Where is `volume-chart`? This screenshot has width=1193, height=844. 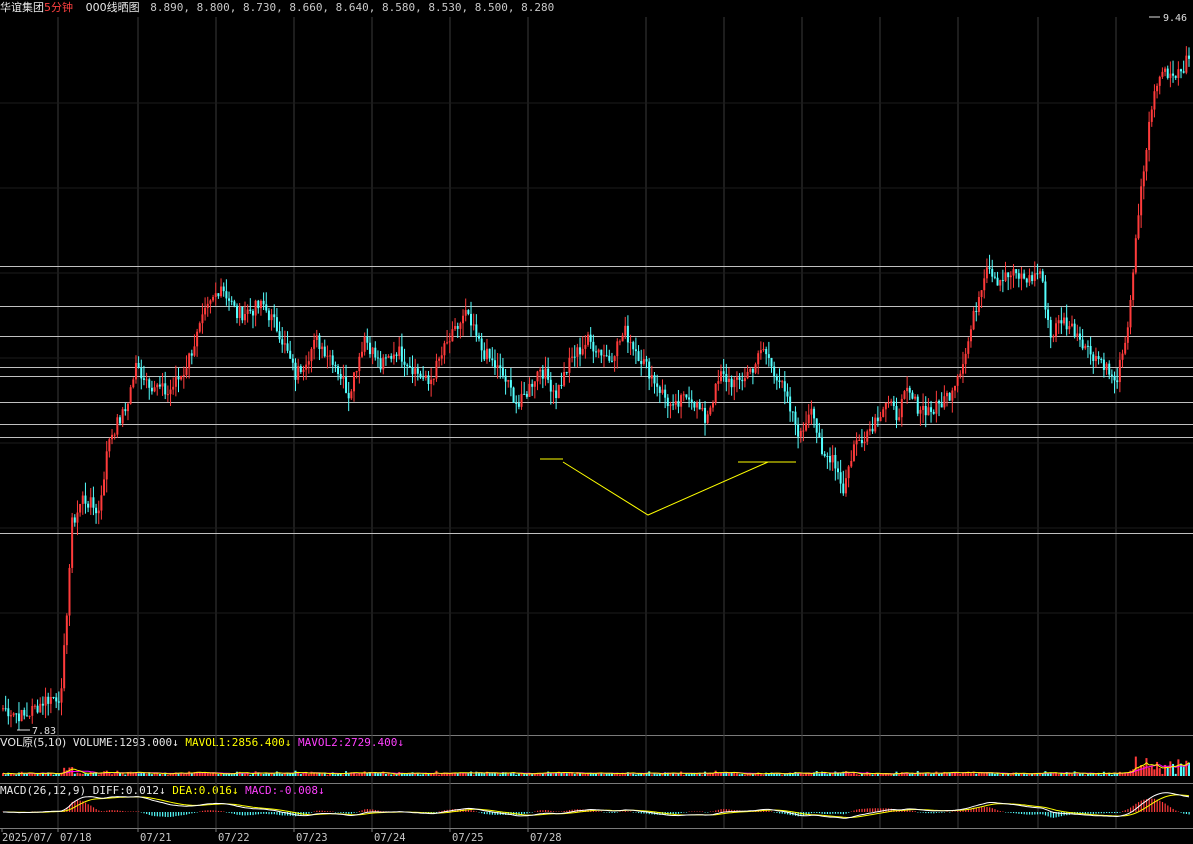
volume-chart is located at coordinates (596, 759).